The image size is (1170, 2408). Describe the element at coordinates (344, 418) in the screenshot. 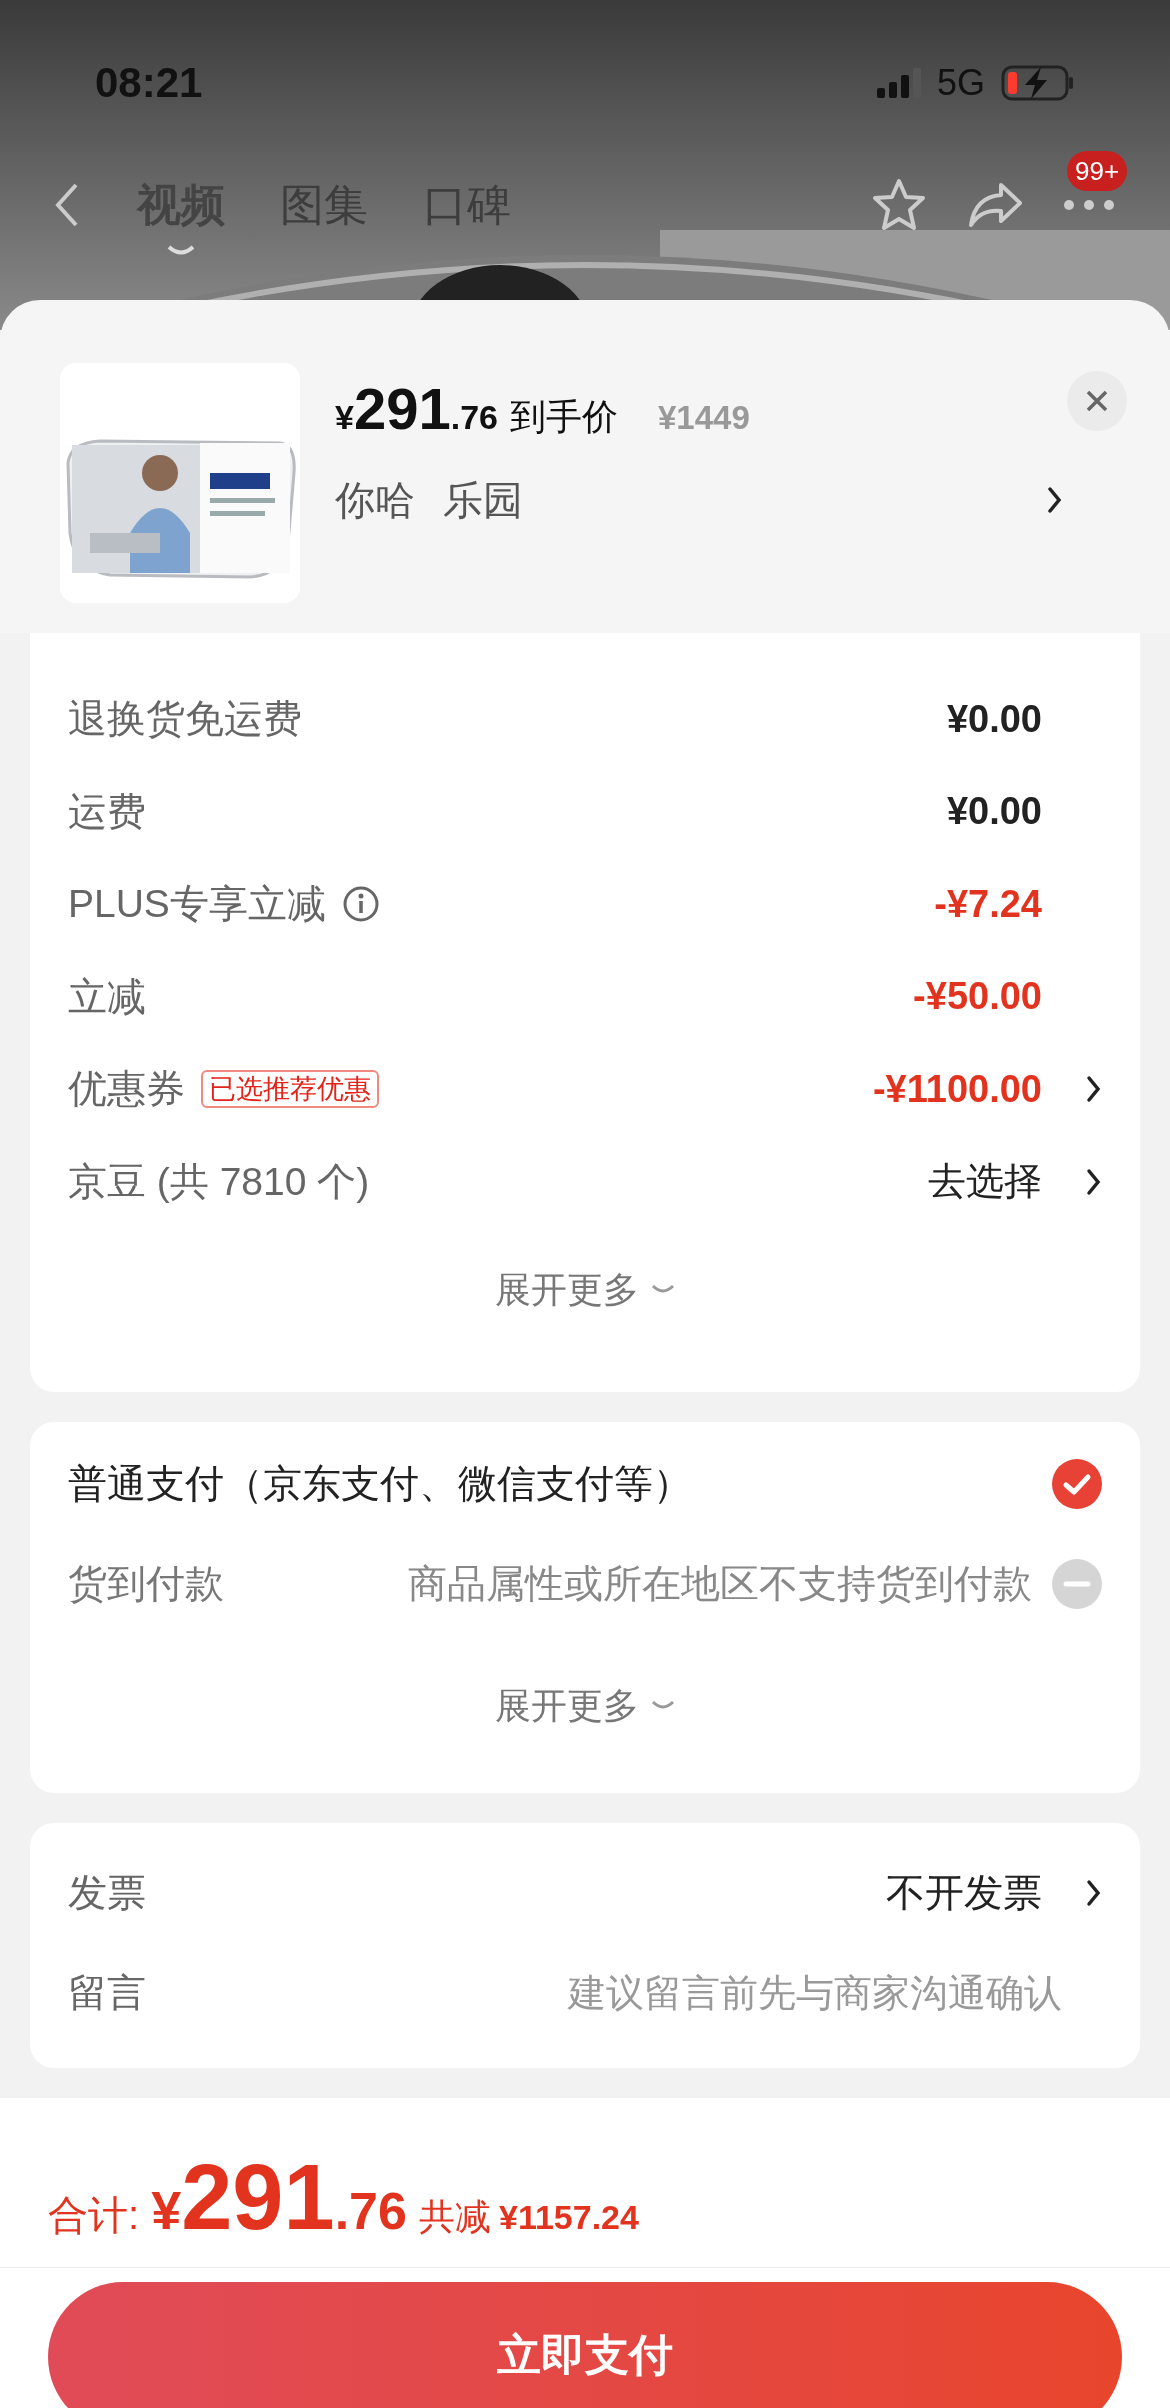

I see `price-currency: ¥` at that location.